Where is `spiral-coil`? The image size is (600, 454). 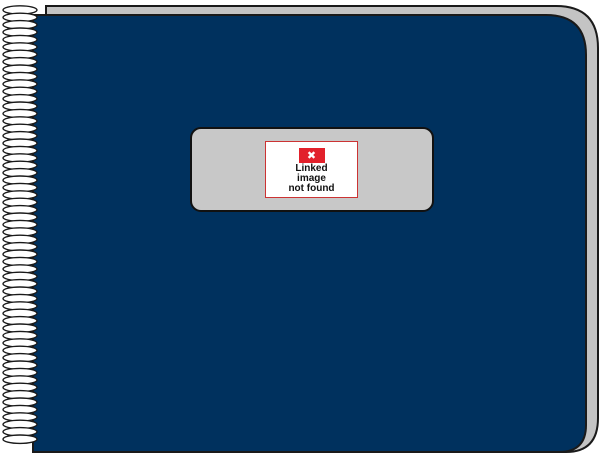
spiral-coil is located at coordinates (20, 439).